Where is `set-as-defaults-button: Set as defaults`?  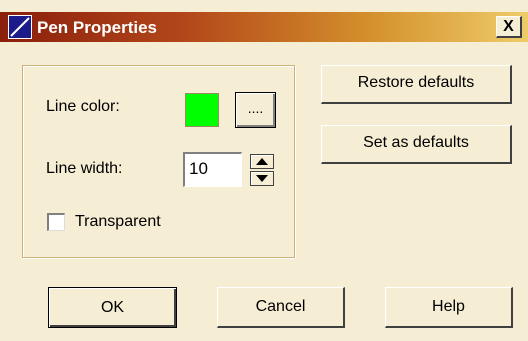
set-as-defaults-button: Set as defaults is located at coordinates (416, 144).